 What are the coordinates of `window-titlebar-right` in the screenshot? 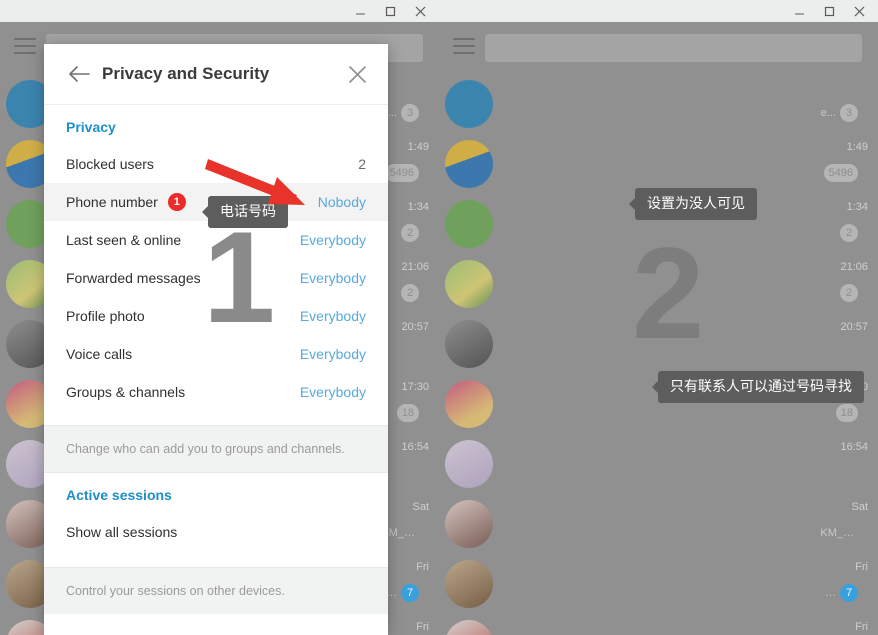 It's located at (658, 11).